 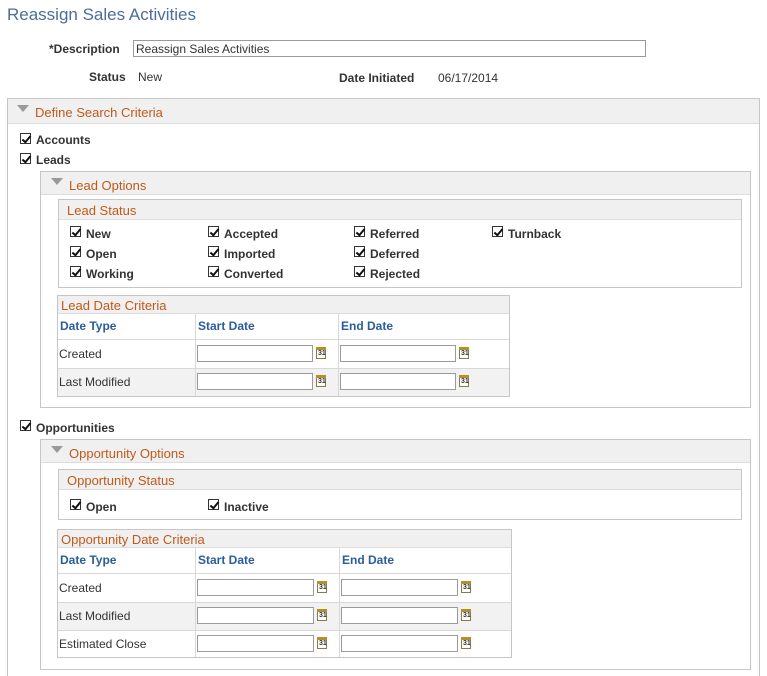 What do you see at coordinates (399, 587) in the screenshot?
I see `opportunity-created-end-date-input` at bounding box center [399, 587].